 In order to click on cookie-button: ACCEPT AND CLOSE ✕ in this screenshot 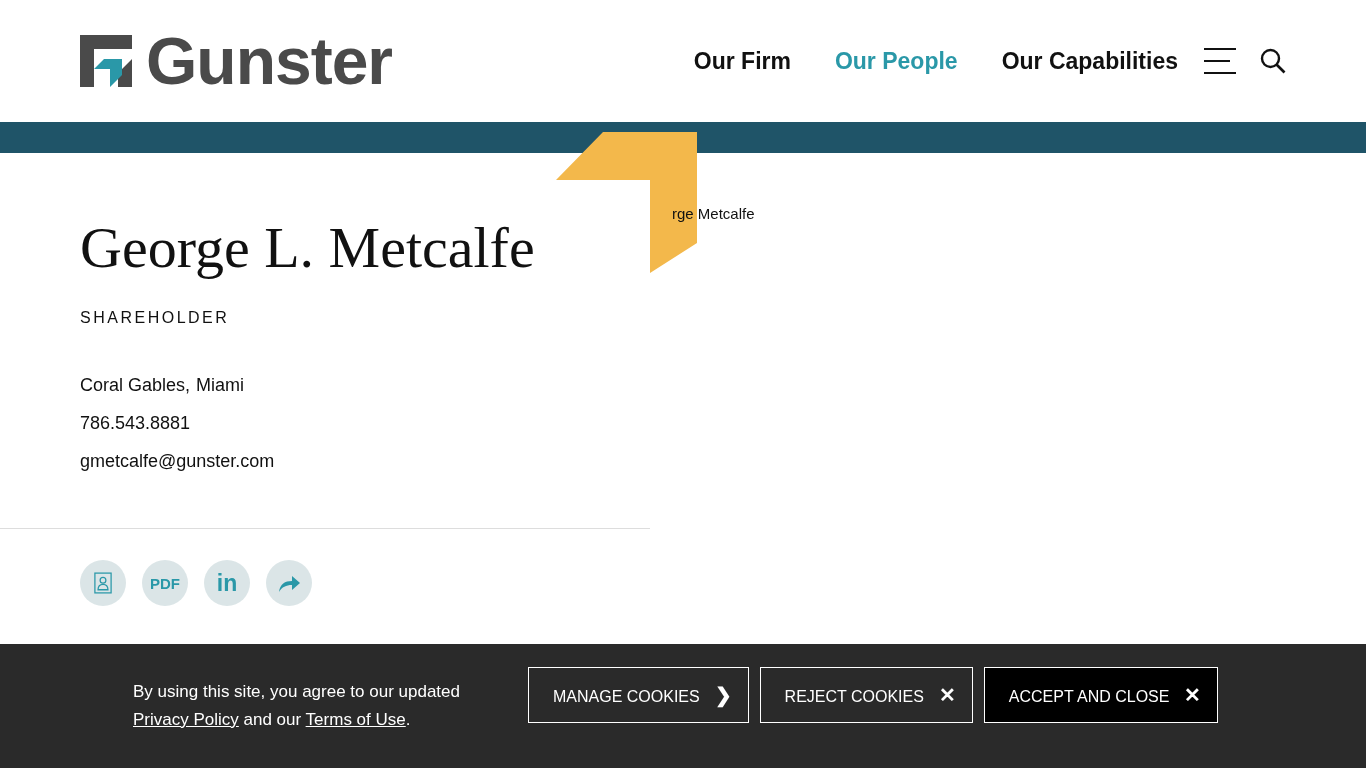, I will do `click(1101, 695)`.